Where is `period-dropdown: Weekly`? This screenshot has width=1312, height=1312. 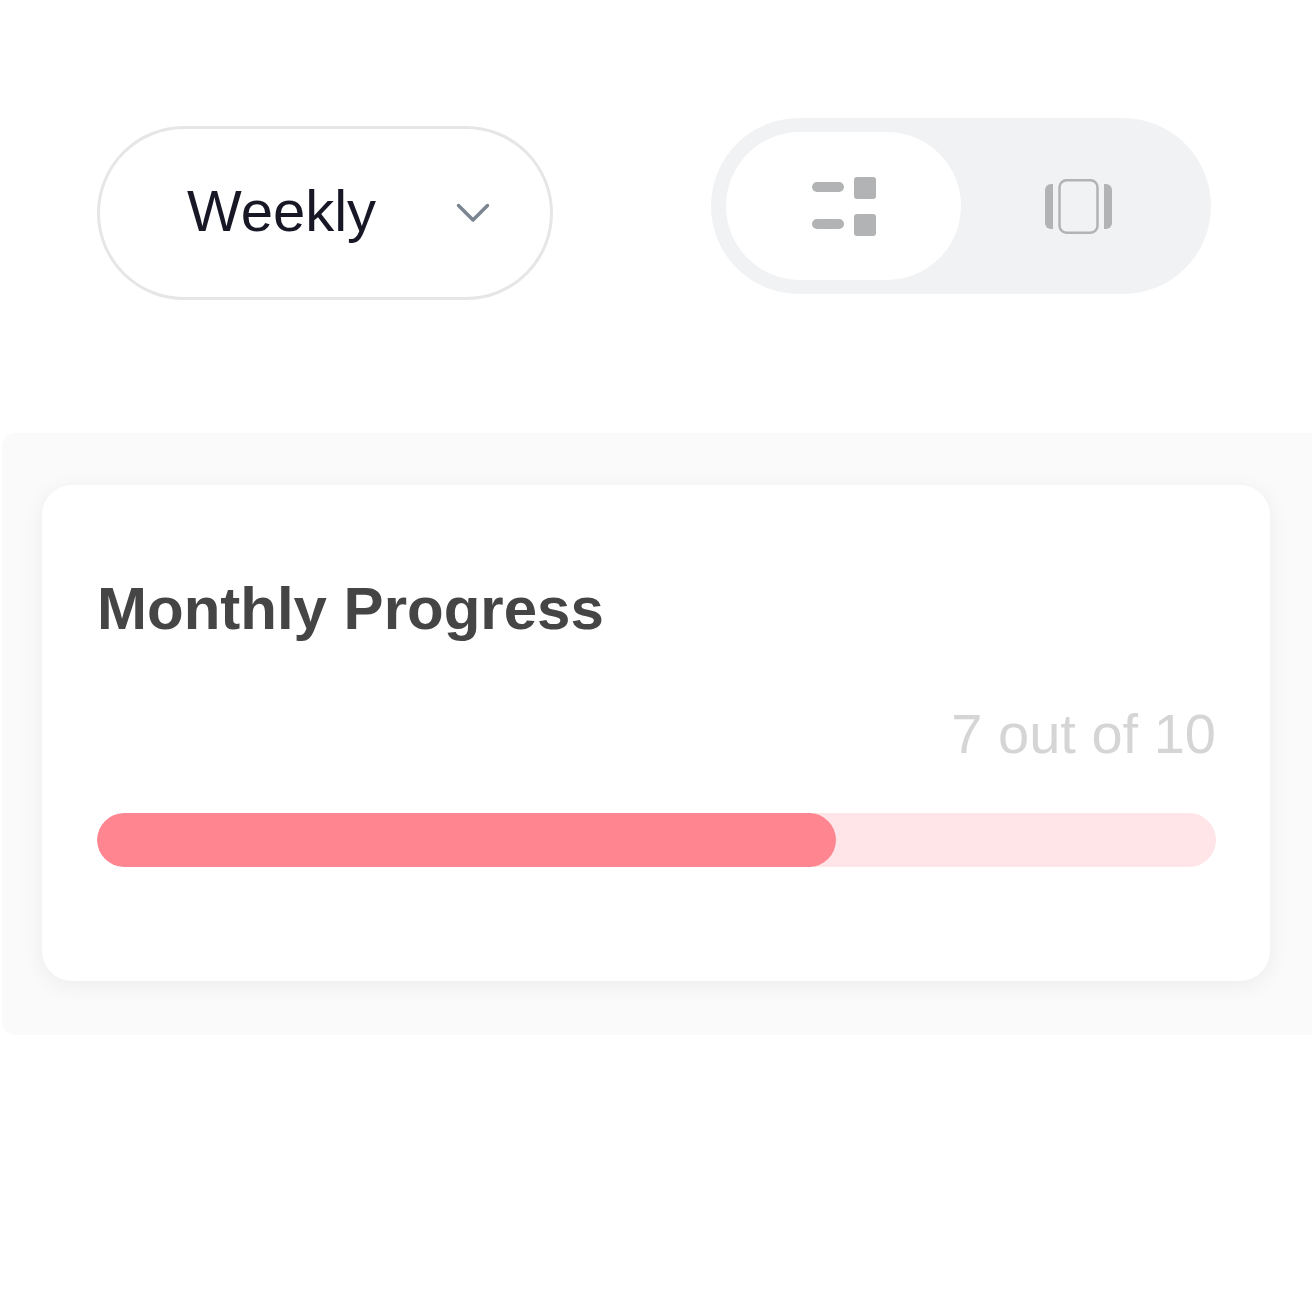 period-dropdown: Weekly is located at coordinates (325, 213).